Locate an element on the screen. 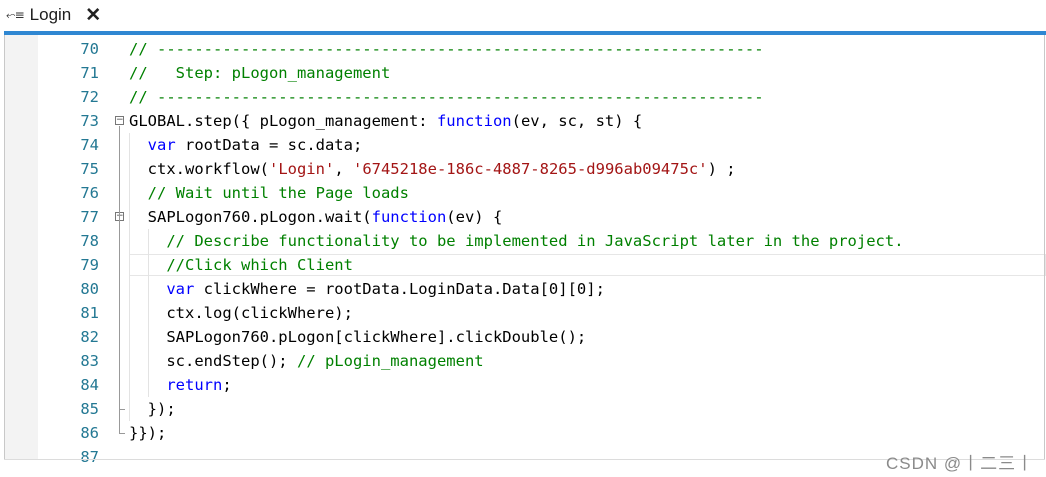 This screenshot has height=477, width=1046. code-line: 86}}); is located at coordinates (525, 433).